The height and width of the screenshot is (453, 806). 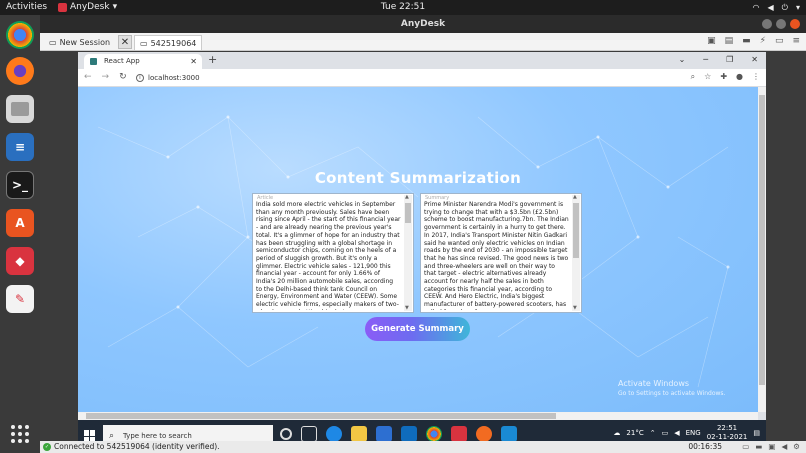 What do you see at coordinates (408, 252) in the screenshot?
I see `article-scrollbar: ▲ ▼` at bounding box center [408, 252].